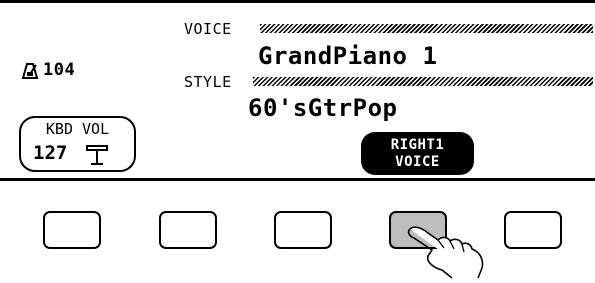  I want to click on tempo-indicator: 104, so click(48, 70).